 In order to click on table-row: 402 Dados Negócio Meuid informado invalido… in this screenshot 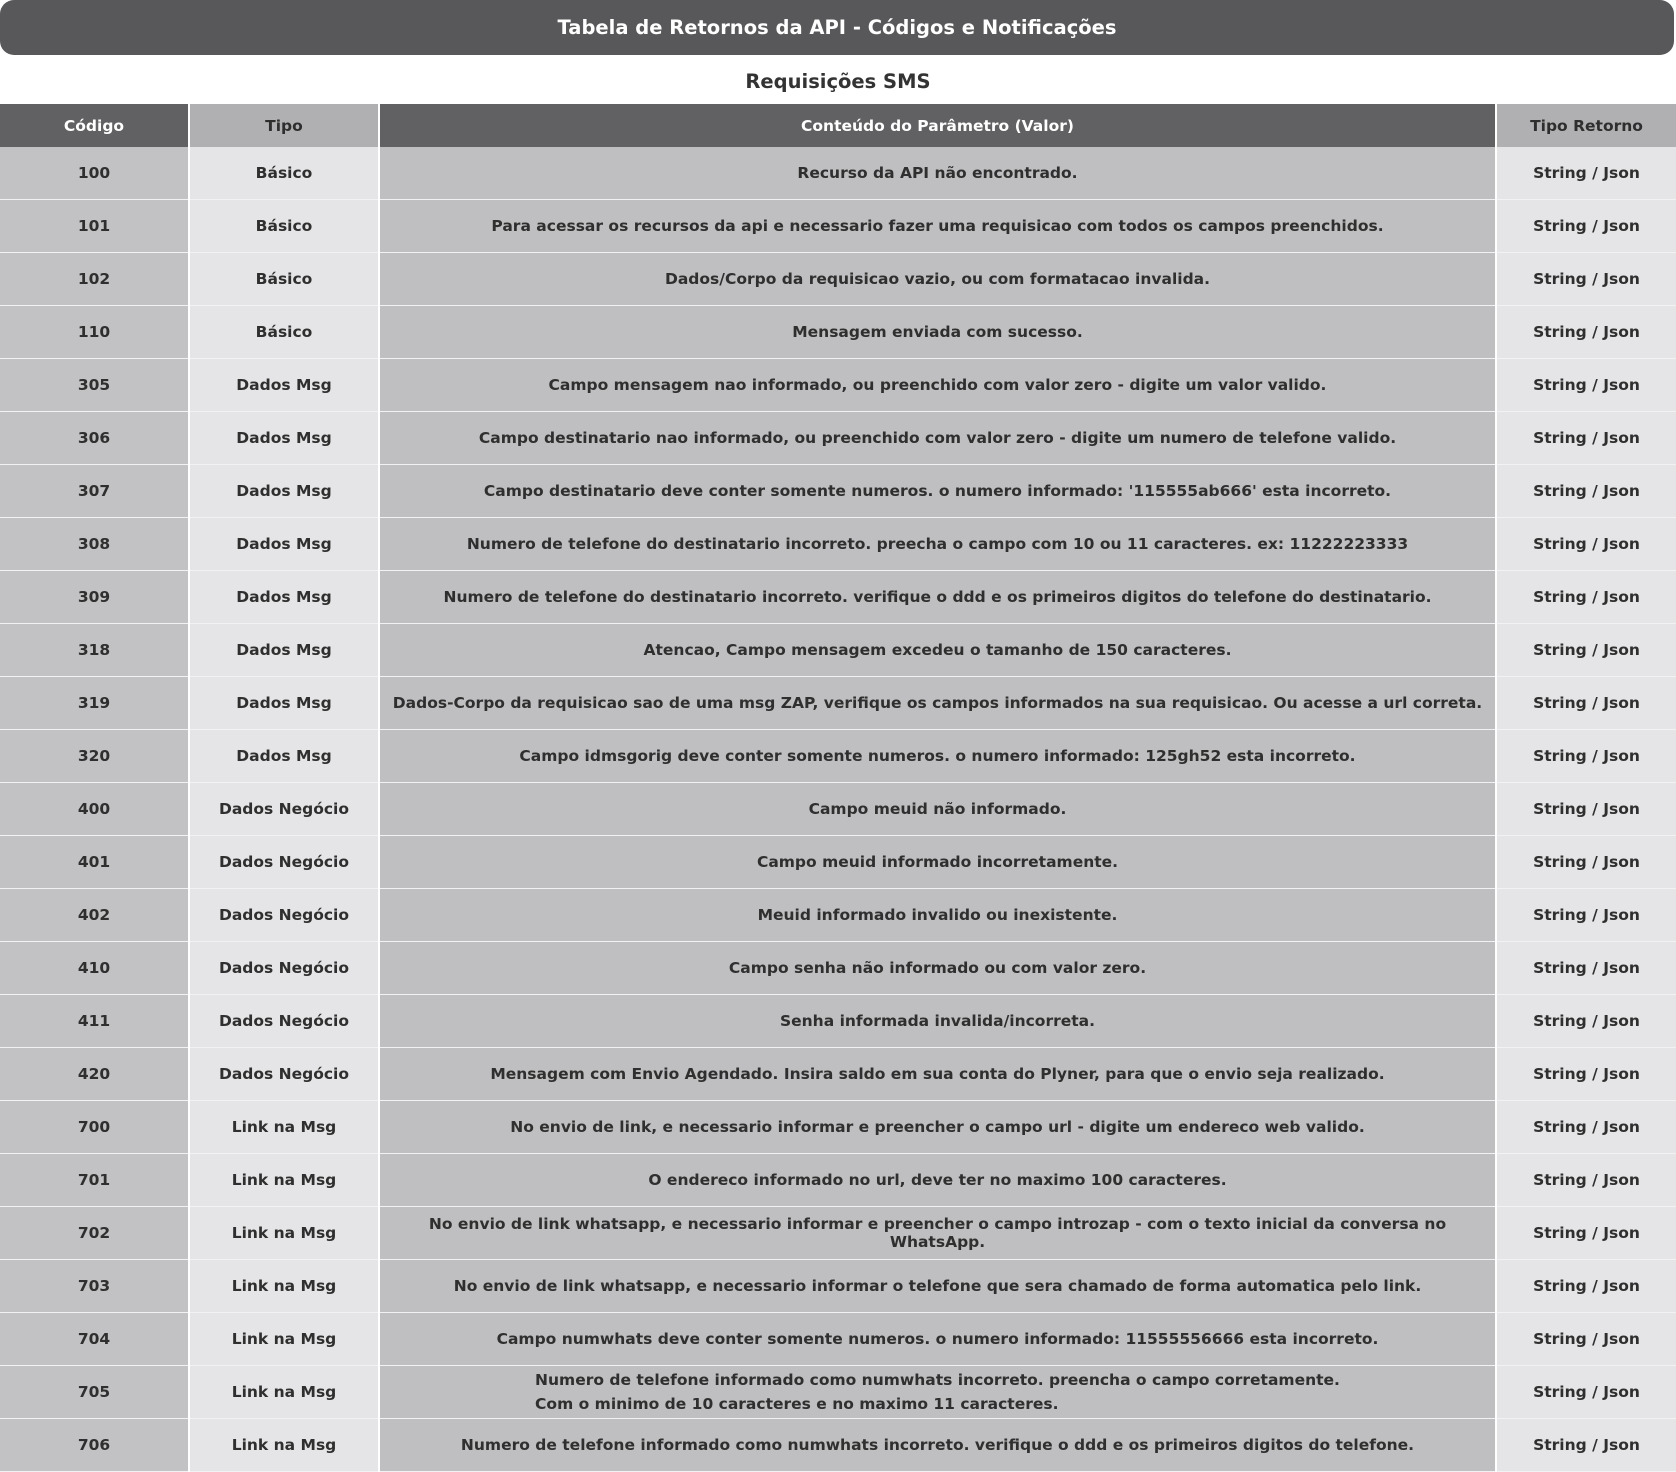, I will do `click(838, 915)`.